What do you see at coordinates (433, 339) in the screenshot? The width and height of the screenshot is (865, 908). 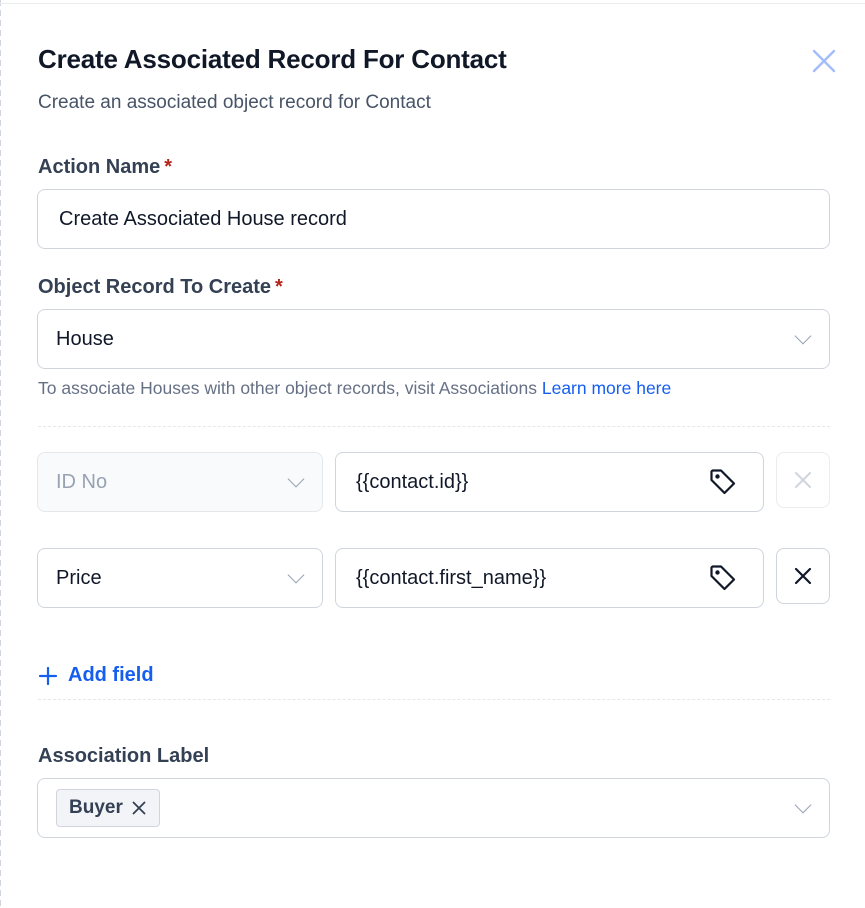 I see `object-record-select: House` at bounding box center [433, 339].